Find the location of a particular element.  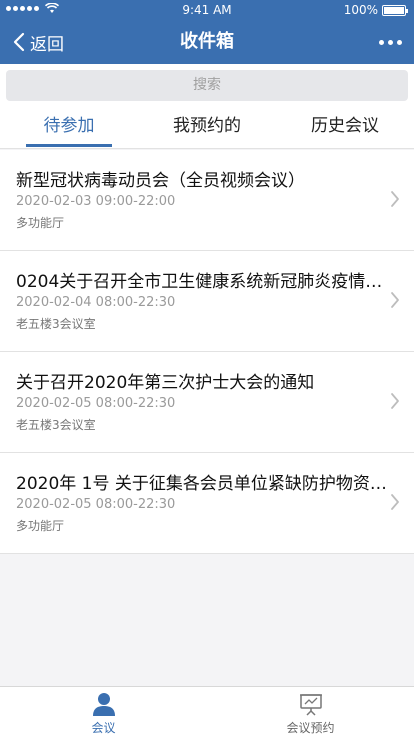

projector-screen-icon is located at coordinates (310, 705).